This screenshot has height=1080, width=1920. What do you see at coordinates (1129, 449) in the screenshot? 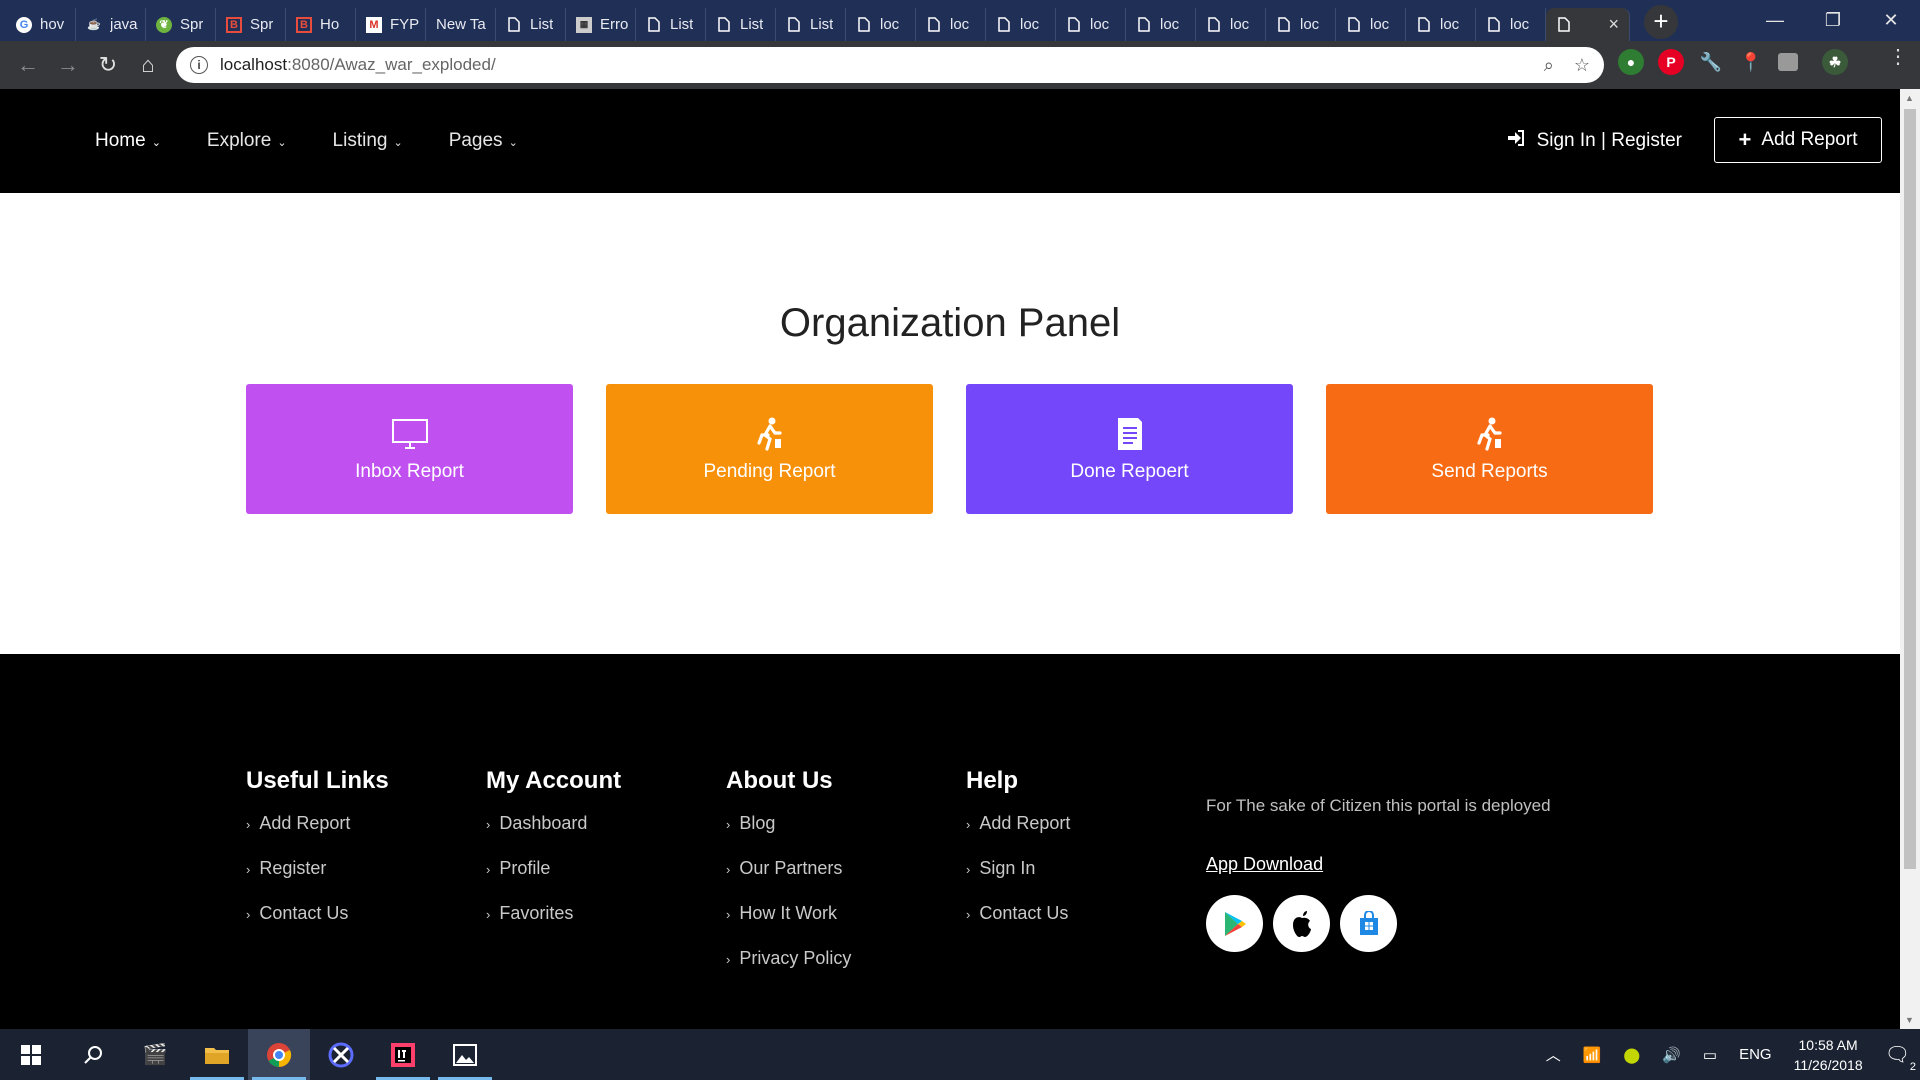
I see `done-report-card: Done Repoert` at bounding box center [1129, 449].